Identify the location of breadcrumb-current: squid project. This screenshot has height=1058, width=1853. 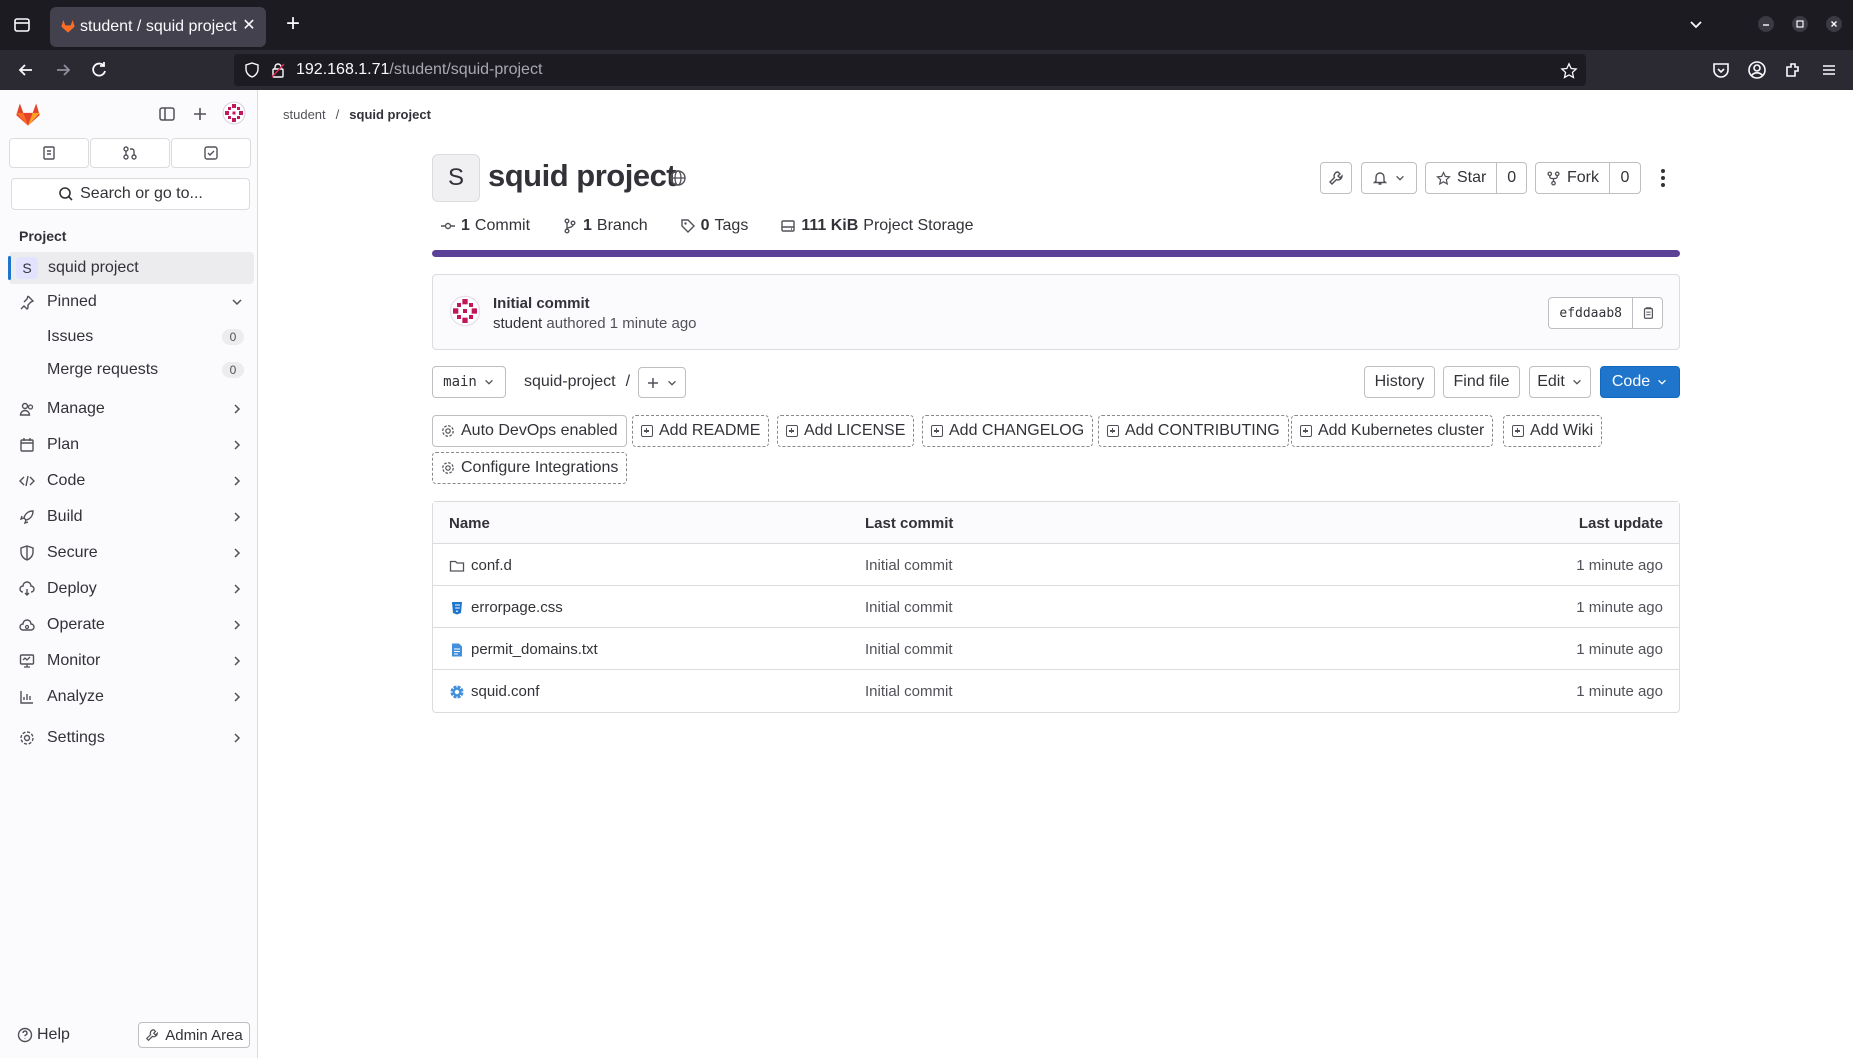
(390, 114).